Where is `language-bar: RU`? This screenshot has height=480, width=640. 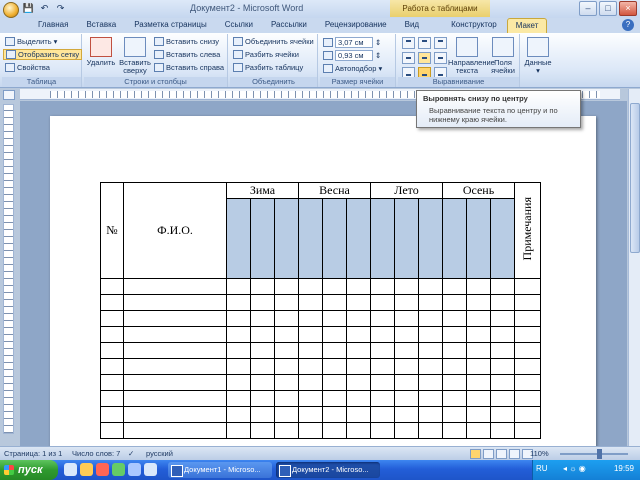 language-bar: RU is located at coordinates (542, 468).